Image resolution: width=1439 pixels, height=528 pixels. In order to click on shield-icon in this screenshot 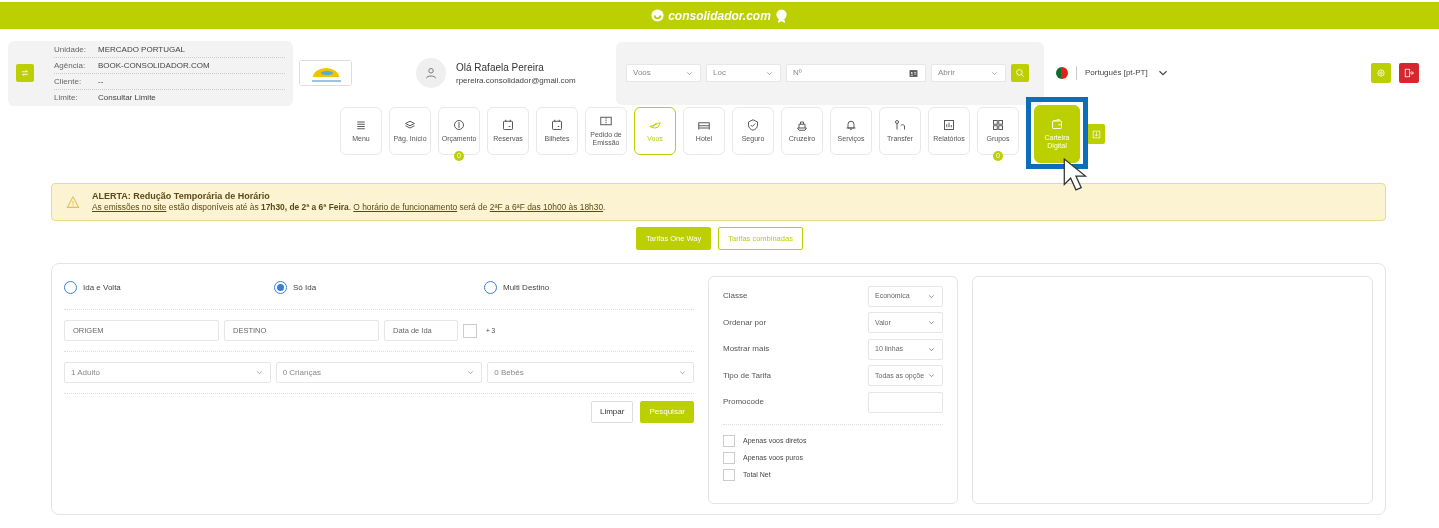, I will do `click(753, 125)`.